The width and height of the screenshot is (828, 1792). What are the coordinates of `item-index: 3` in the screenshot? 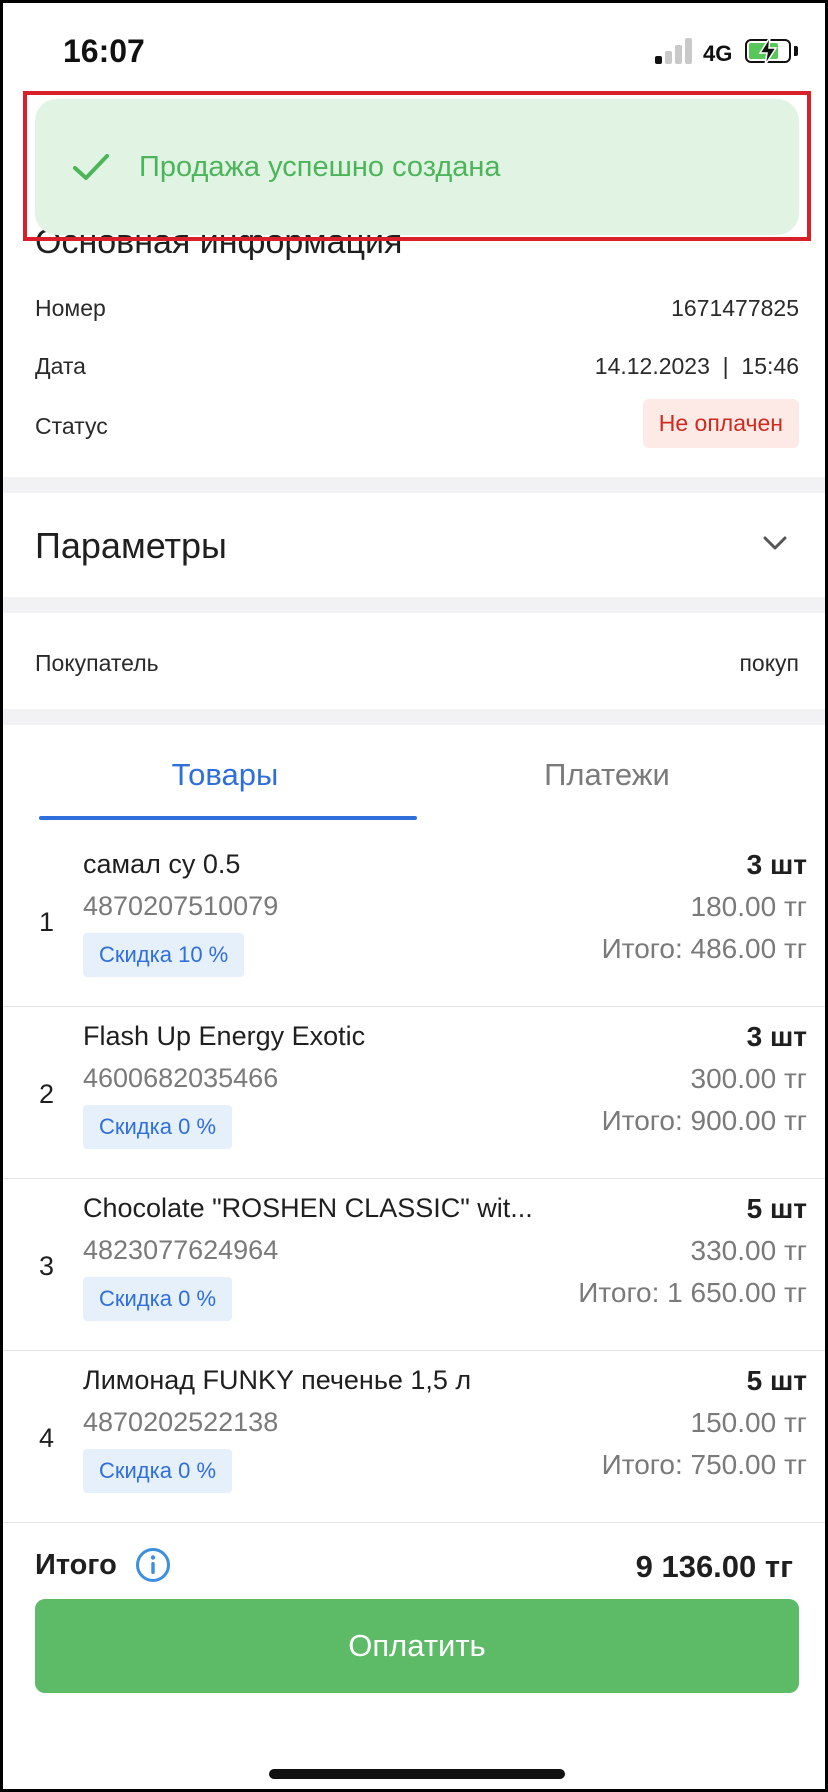 It's located at (47, 1266).